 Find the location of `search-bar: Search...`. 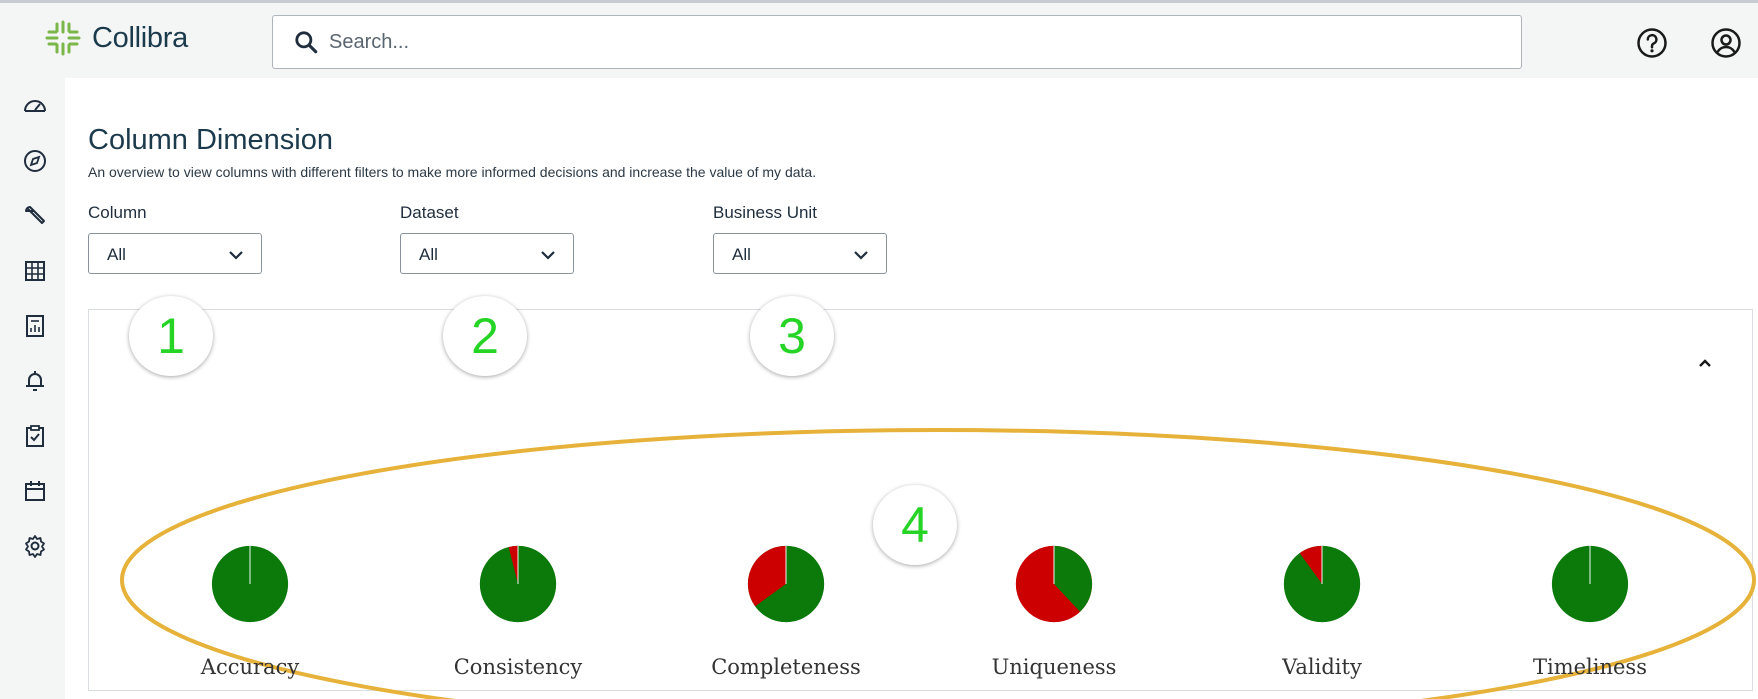

search-bar: Search... is located at coordinates (897, 42).